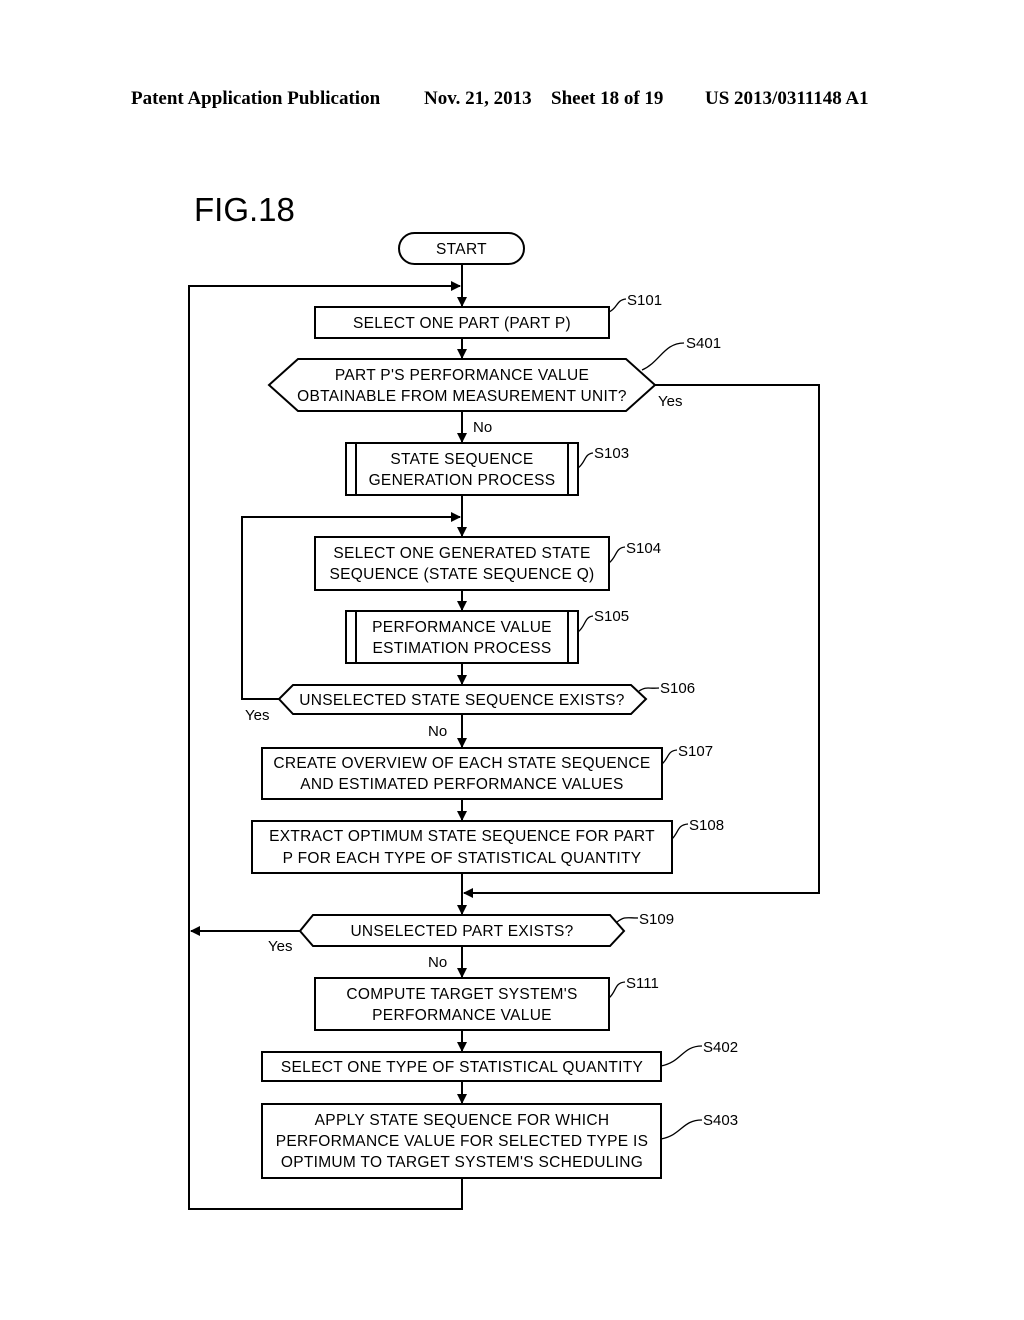 The image size is (1024, 1320). I want to click on s106-step-label: S106, so click(677, 688).